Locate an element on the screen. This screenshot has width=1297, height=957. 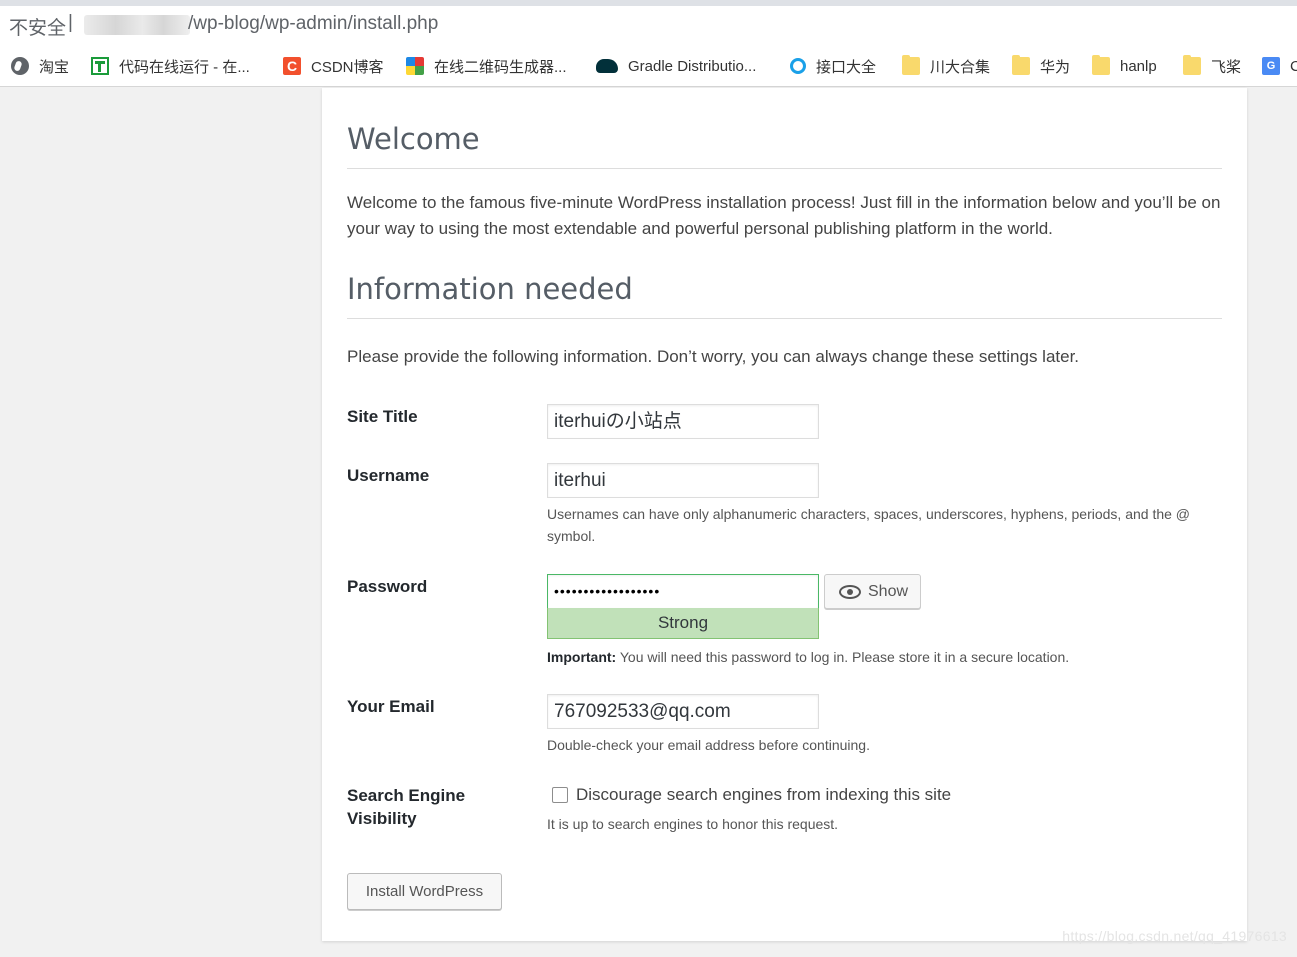
watermark: https://blog.csdn.net/qq_41976613 is located at coordinates (1174, 936).